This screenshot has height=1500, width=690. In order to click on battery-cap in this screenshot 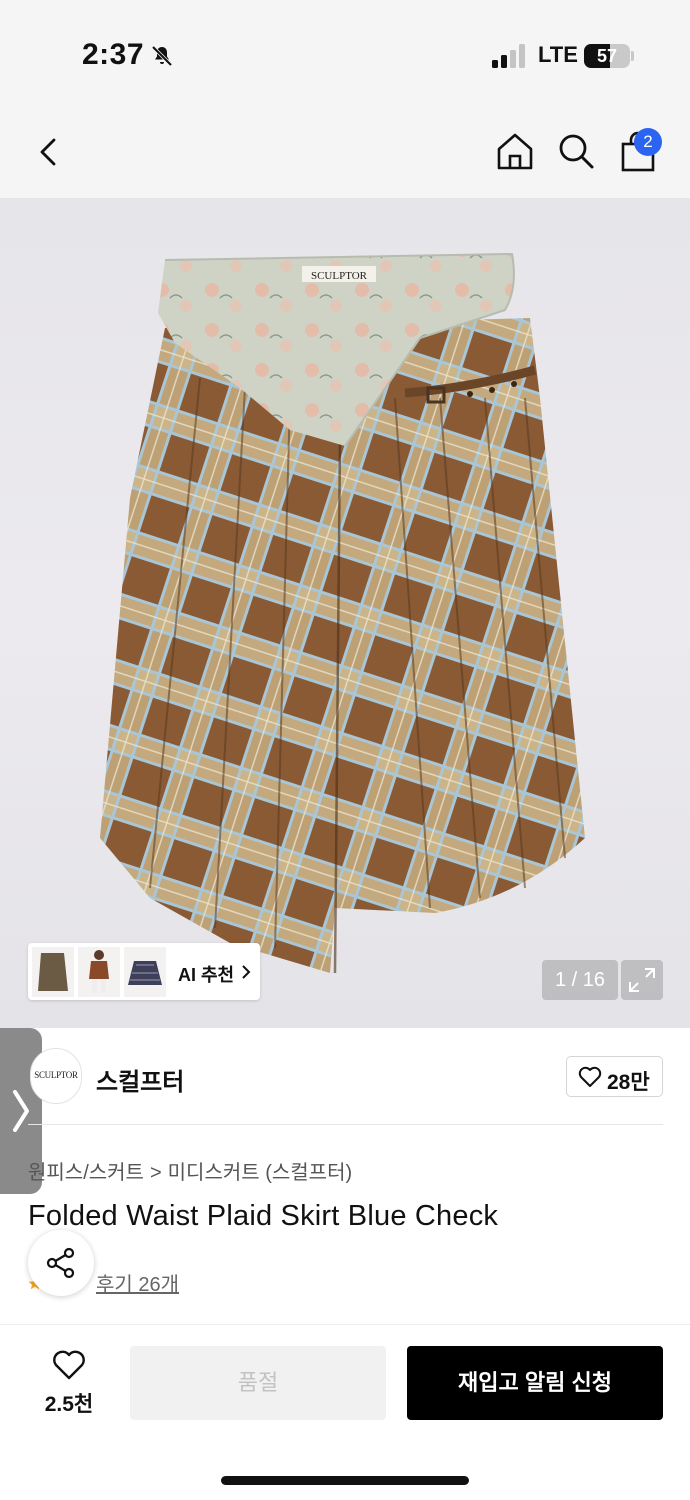, I will do `click(632, 56)`.